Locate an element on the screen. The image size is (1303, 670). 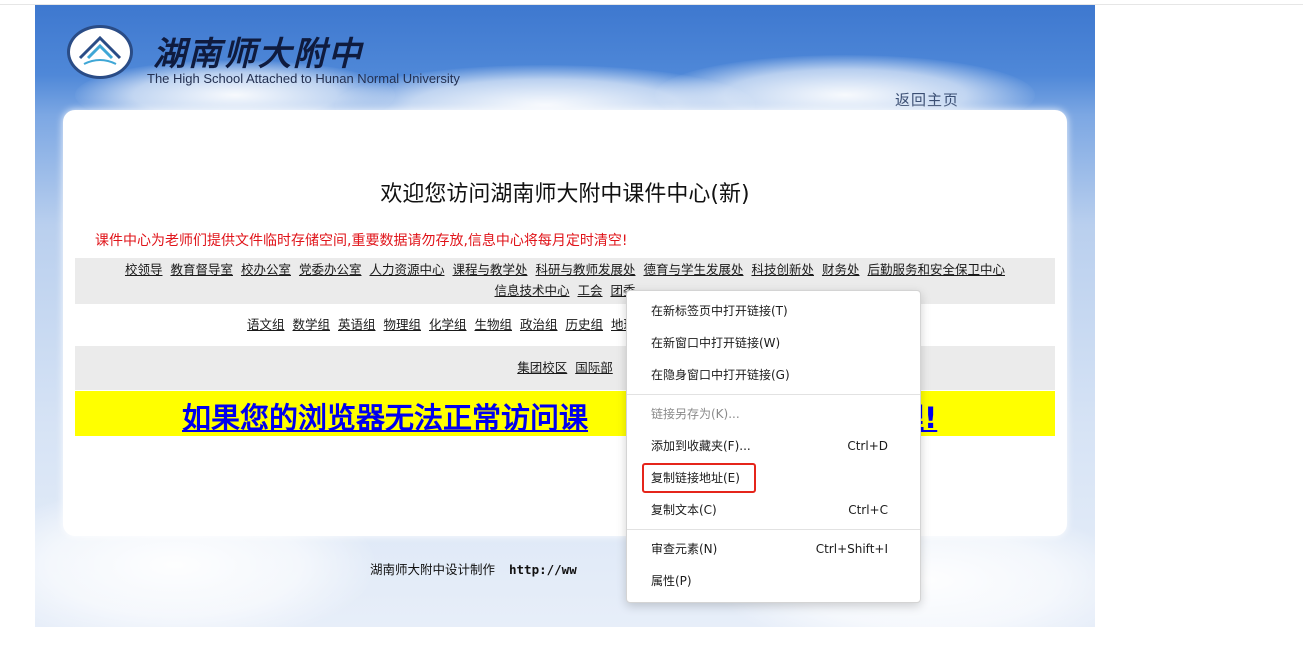
back-home-link: 返回主页 is located at coordinates (927, 99).